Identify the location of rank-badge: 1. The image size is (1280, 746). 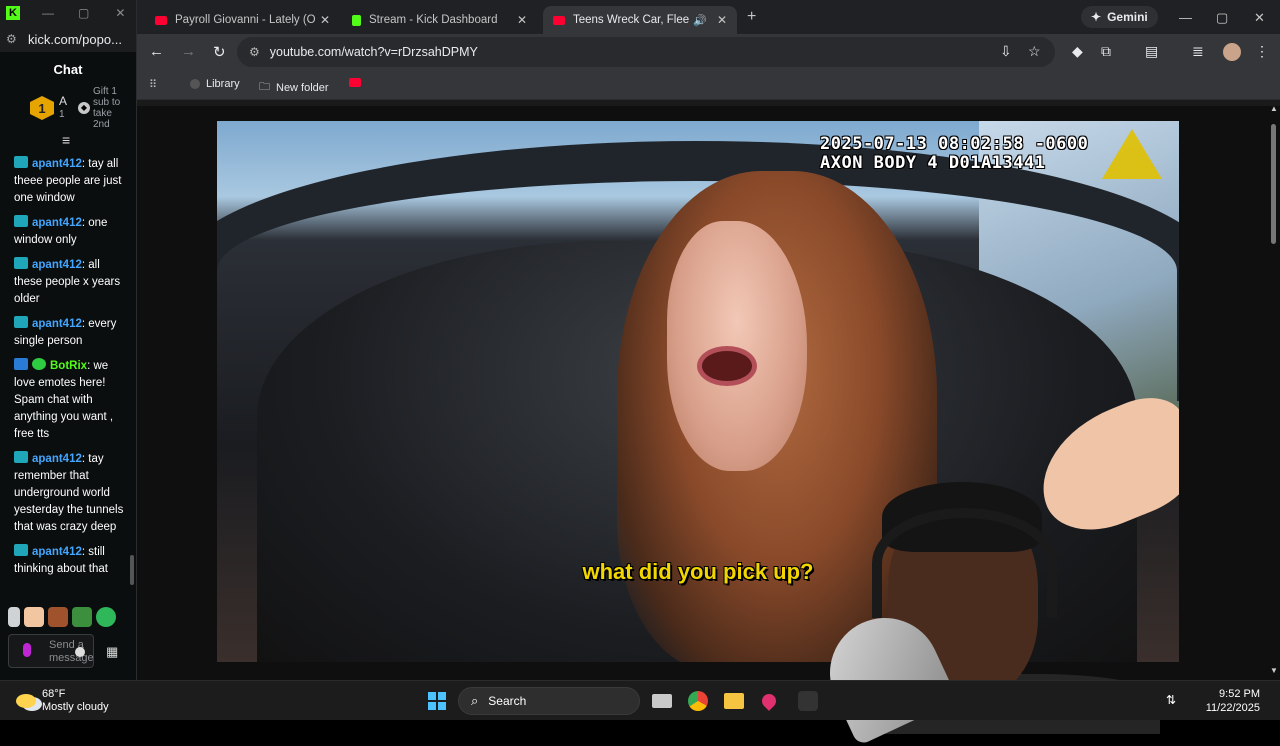
(42, 108).